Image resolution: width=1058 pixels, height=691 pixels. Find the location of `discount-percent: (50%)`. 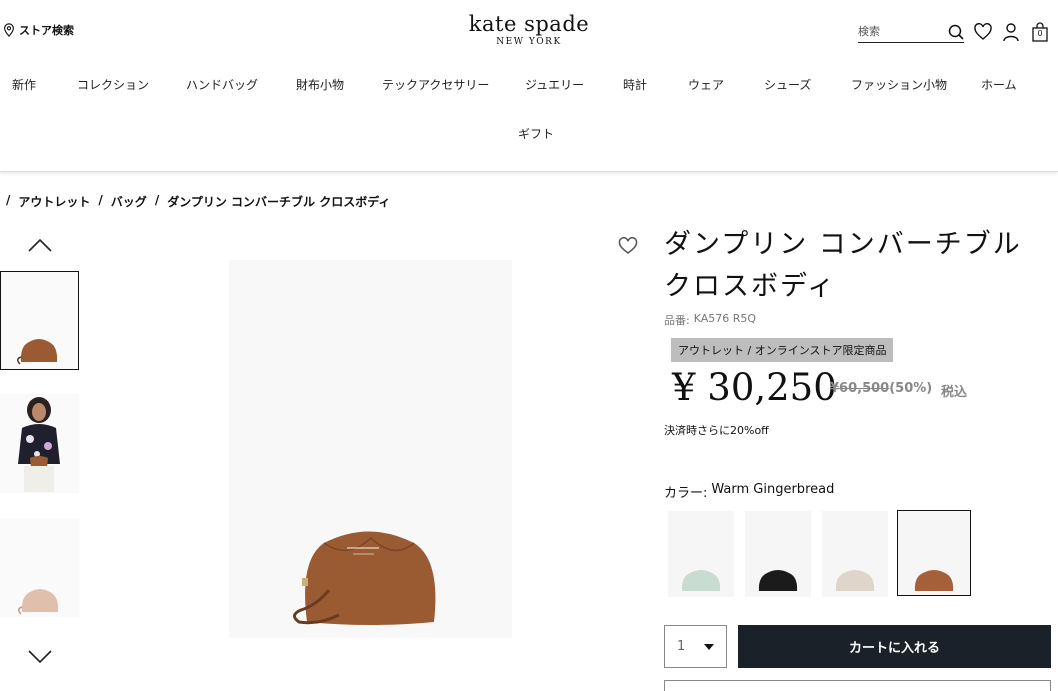

discount-percent: (50%) is located at coordinates (911, 388).